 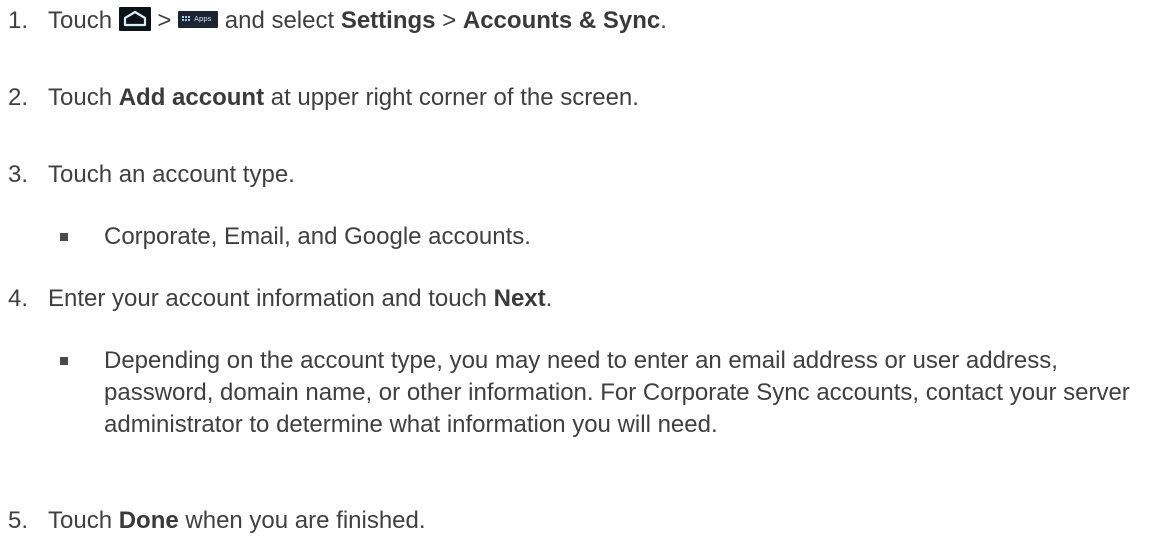 I want to click on done-label: Done, so click(x=148, y=520).